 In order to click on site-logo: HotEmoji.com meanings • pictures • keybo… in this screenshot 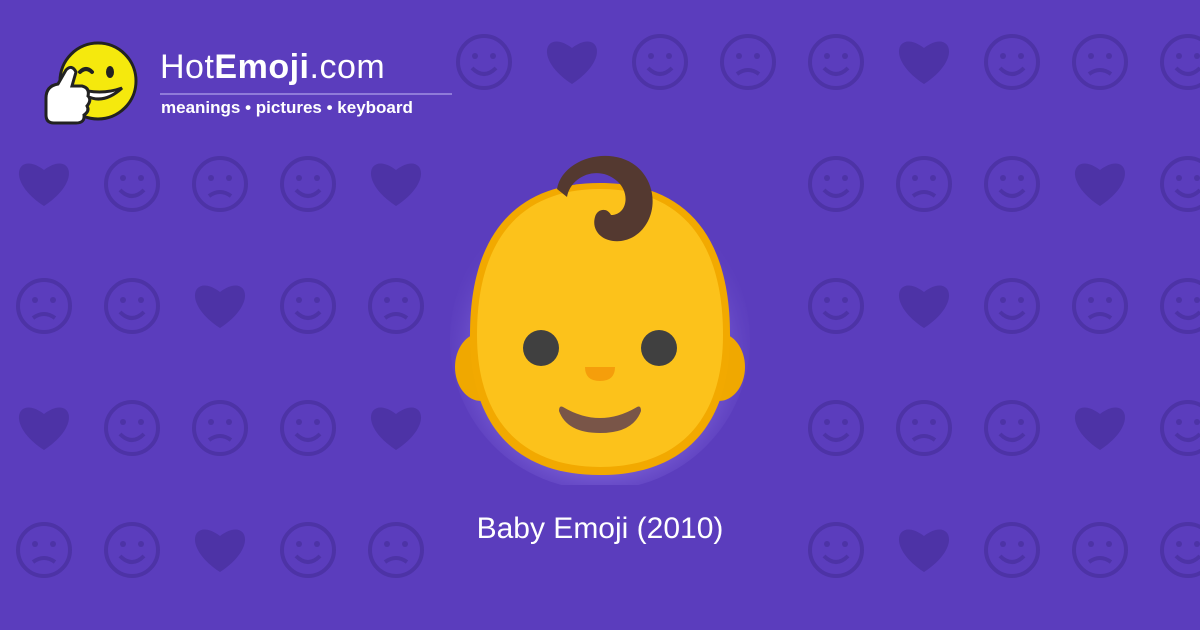, I will do `click(255, 86)`.